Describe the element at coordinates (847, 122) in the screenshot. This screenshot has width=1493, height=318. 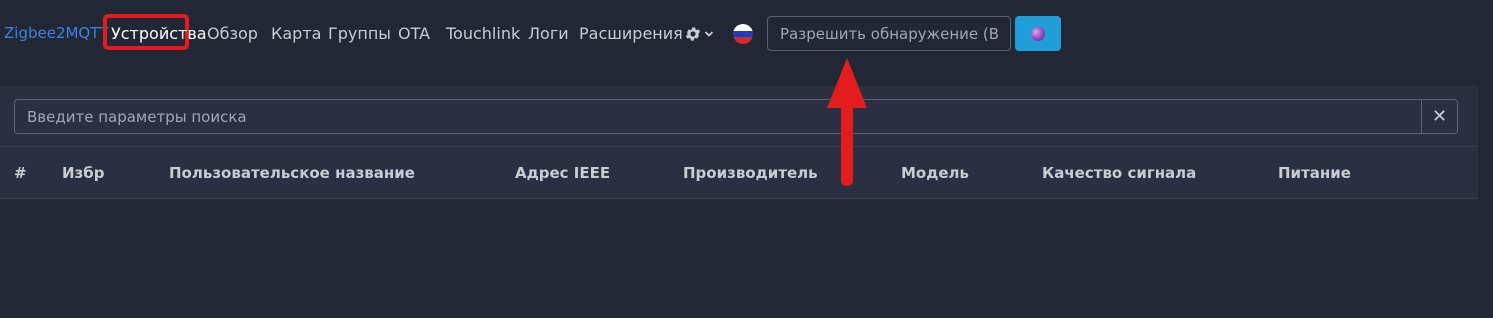
I see `annotation-arrow` at that location.